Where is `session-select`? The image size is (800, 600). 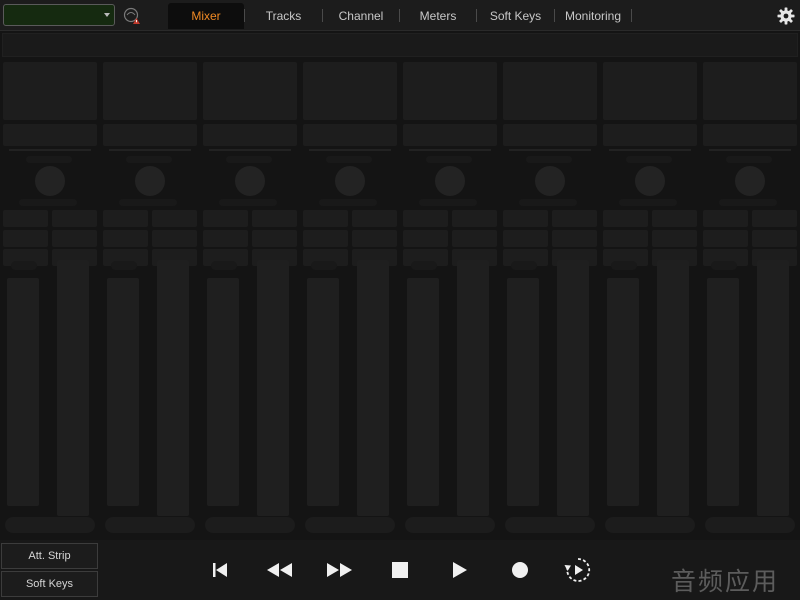
session-select is located at coordinates (59, 15).